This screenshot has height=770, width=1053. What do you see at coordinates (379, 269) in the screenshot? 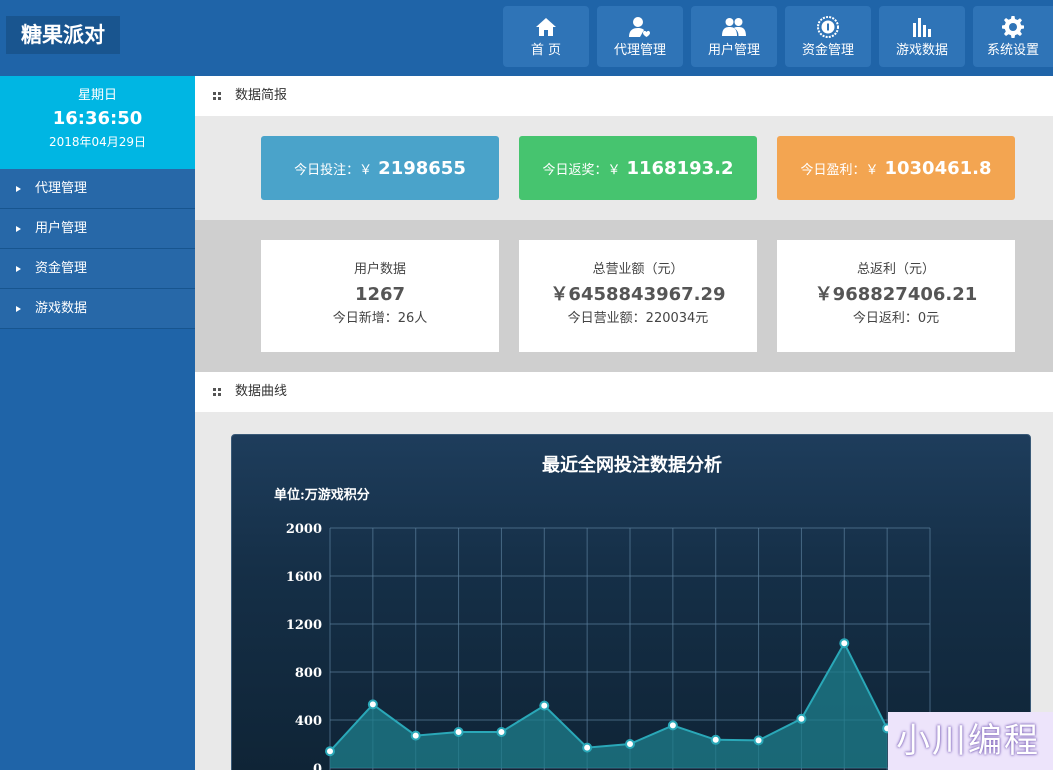
I see `stat-title: 用户数据` at bounding box center [379, 269].